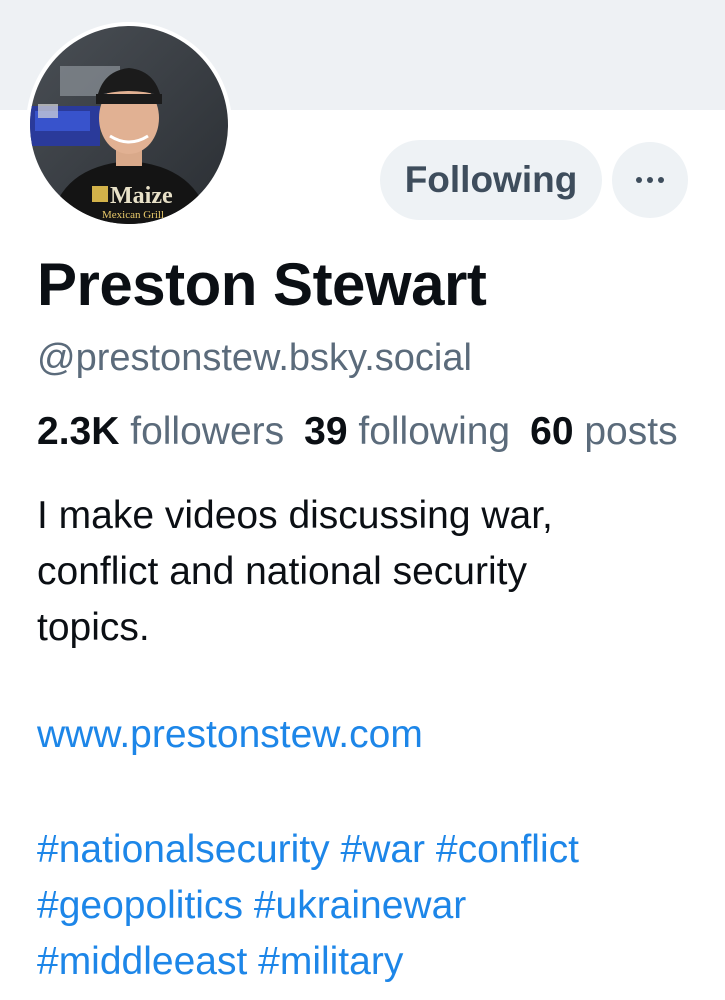 This screenshot has width=725, height=1000. Describe the element at coordinates (295, 515) in the screenshot. I see `bio-line: I make videos discussing war,` at that location.